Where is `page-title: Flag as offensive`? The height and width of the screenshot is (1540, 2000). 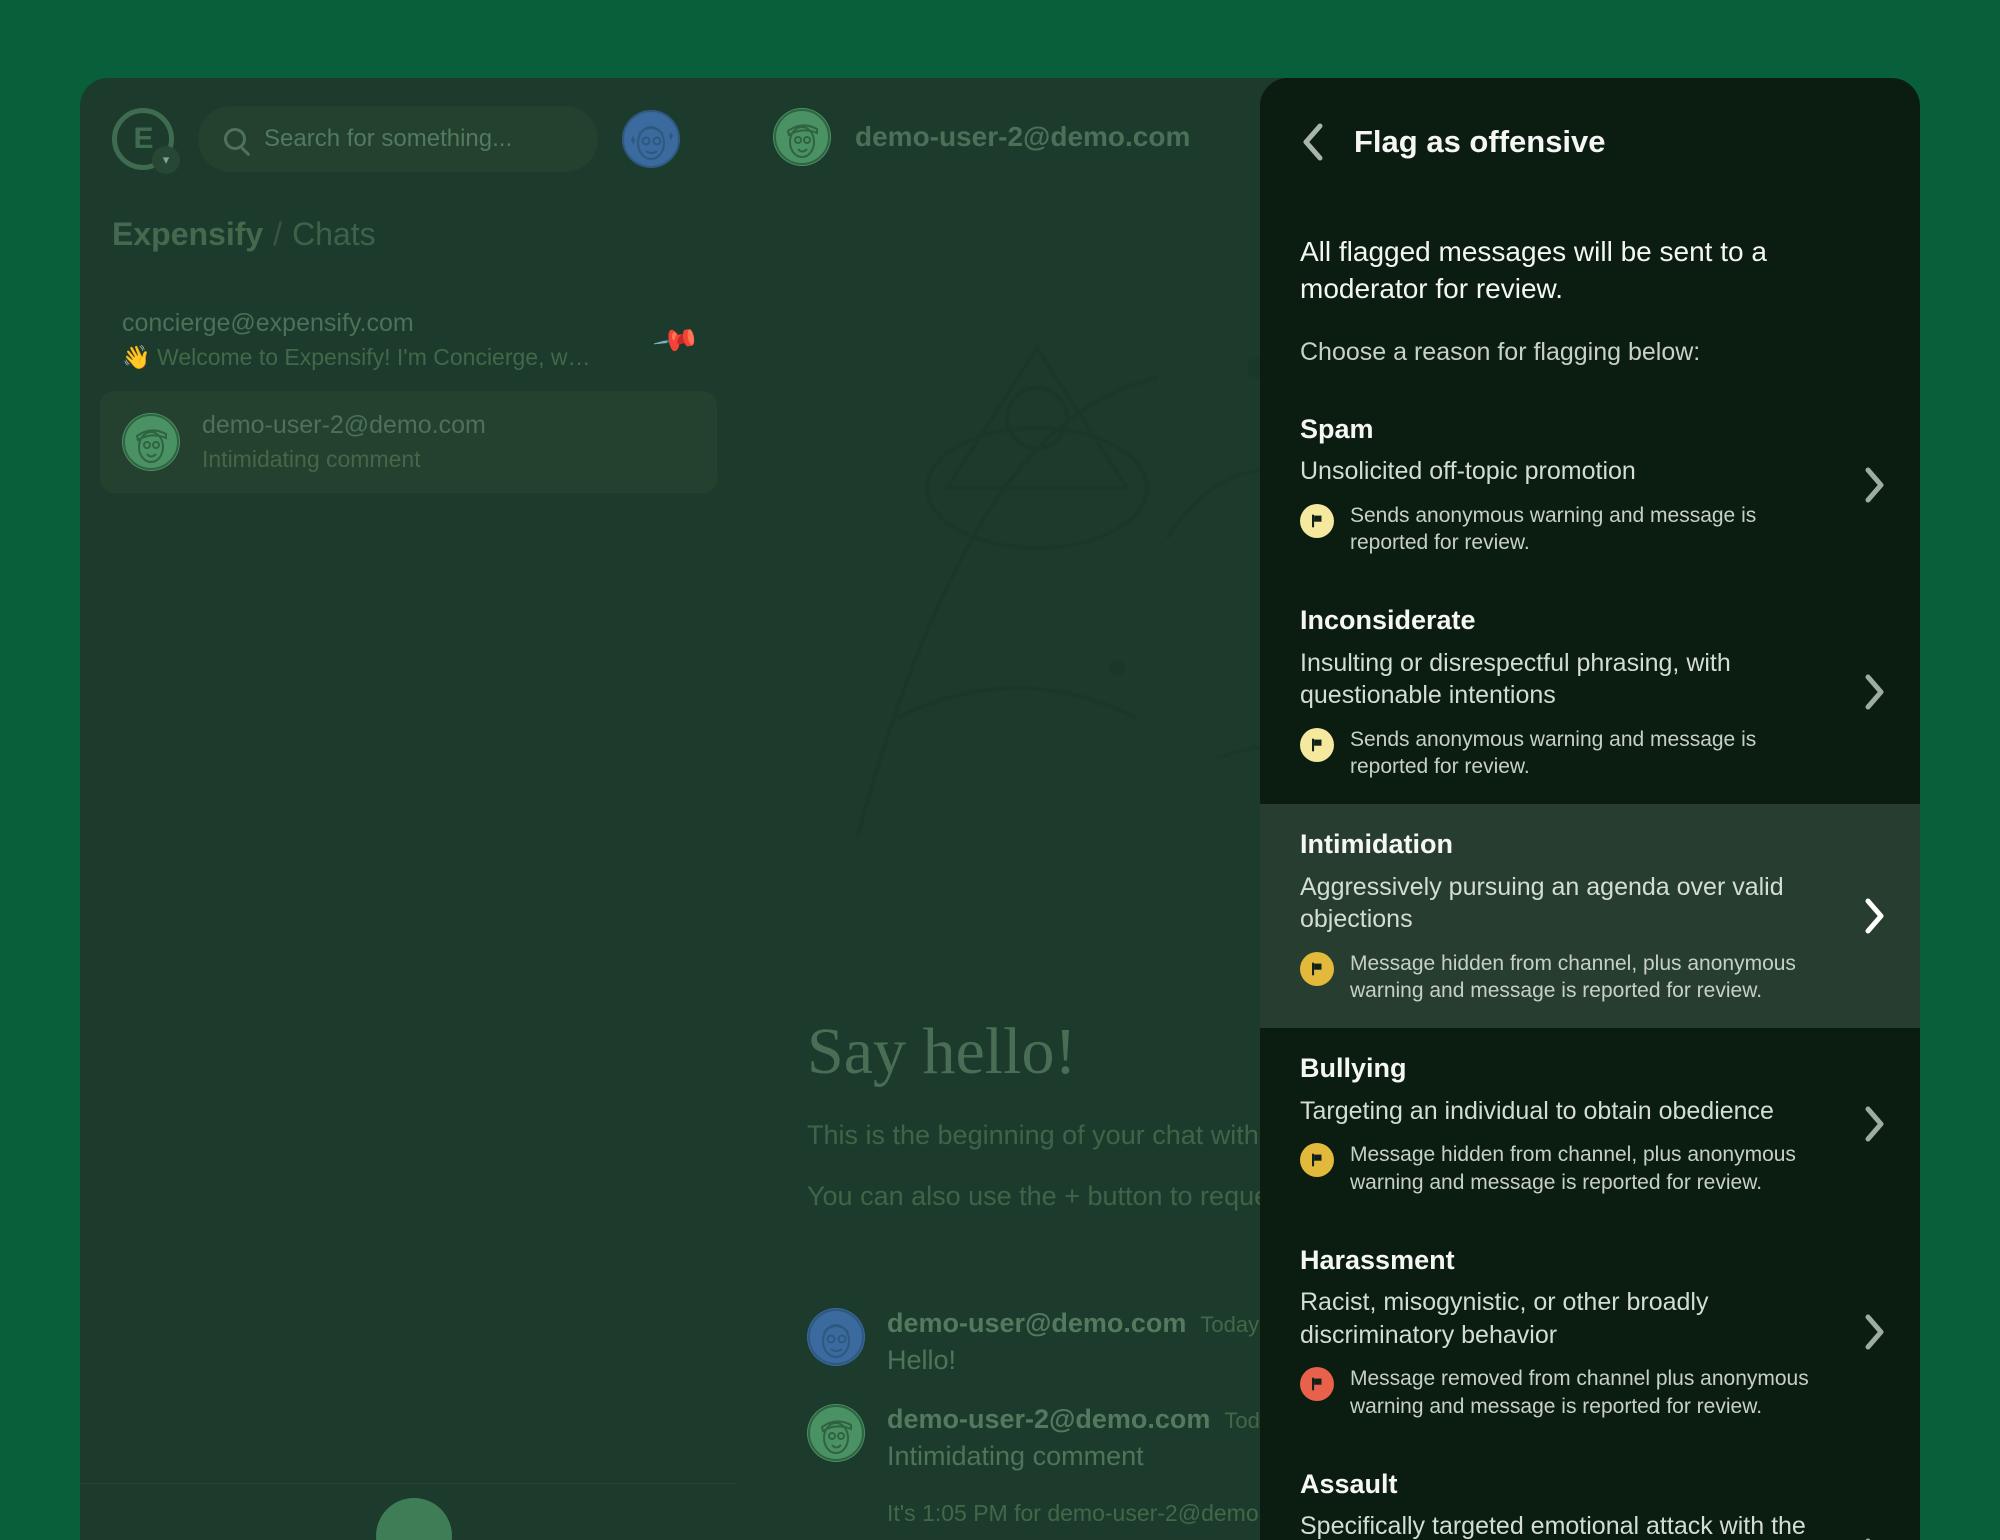 page-title: Flag as offensive is located at coordinates (1480, 141).